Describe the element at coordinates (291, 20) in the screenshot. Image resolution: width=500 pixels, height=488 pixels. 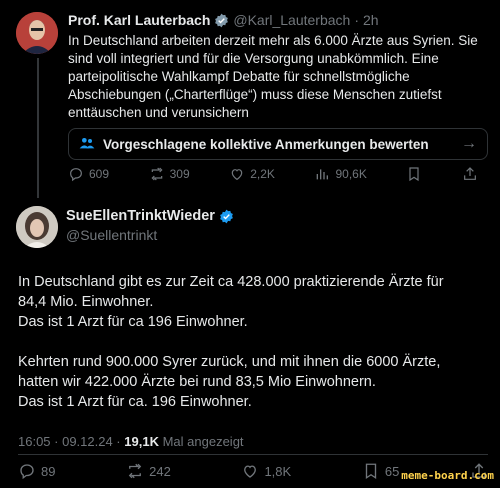
I see `author-handle: @Karl_Lauterbach` at that location.